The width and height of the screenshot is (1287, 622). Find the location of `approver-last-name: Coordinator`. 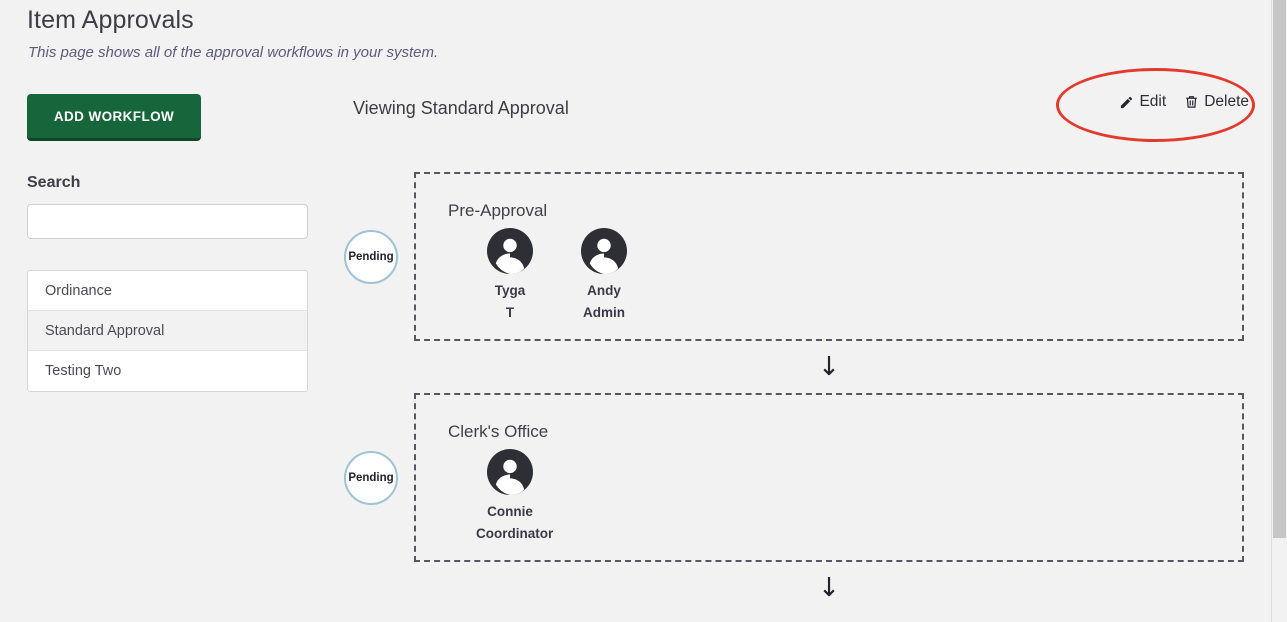

approver-last-name: Coordinator is located at coordinates (515, 533).